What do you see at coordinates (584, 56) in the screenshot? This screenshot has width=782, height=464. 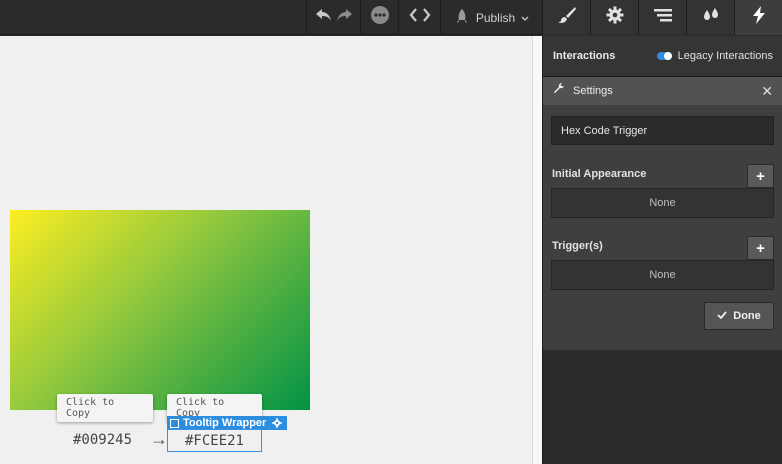 I see `panel-title: Interactions` at bounding box center [584, 56].